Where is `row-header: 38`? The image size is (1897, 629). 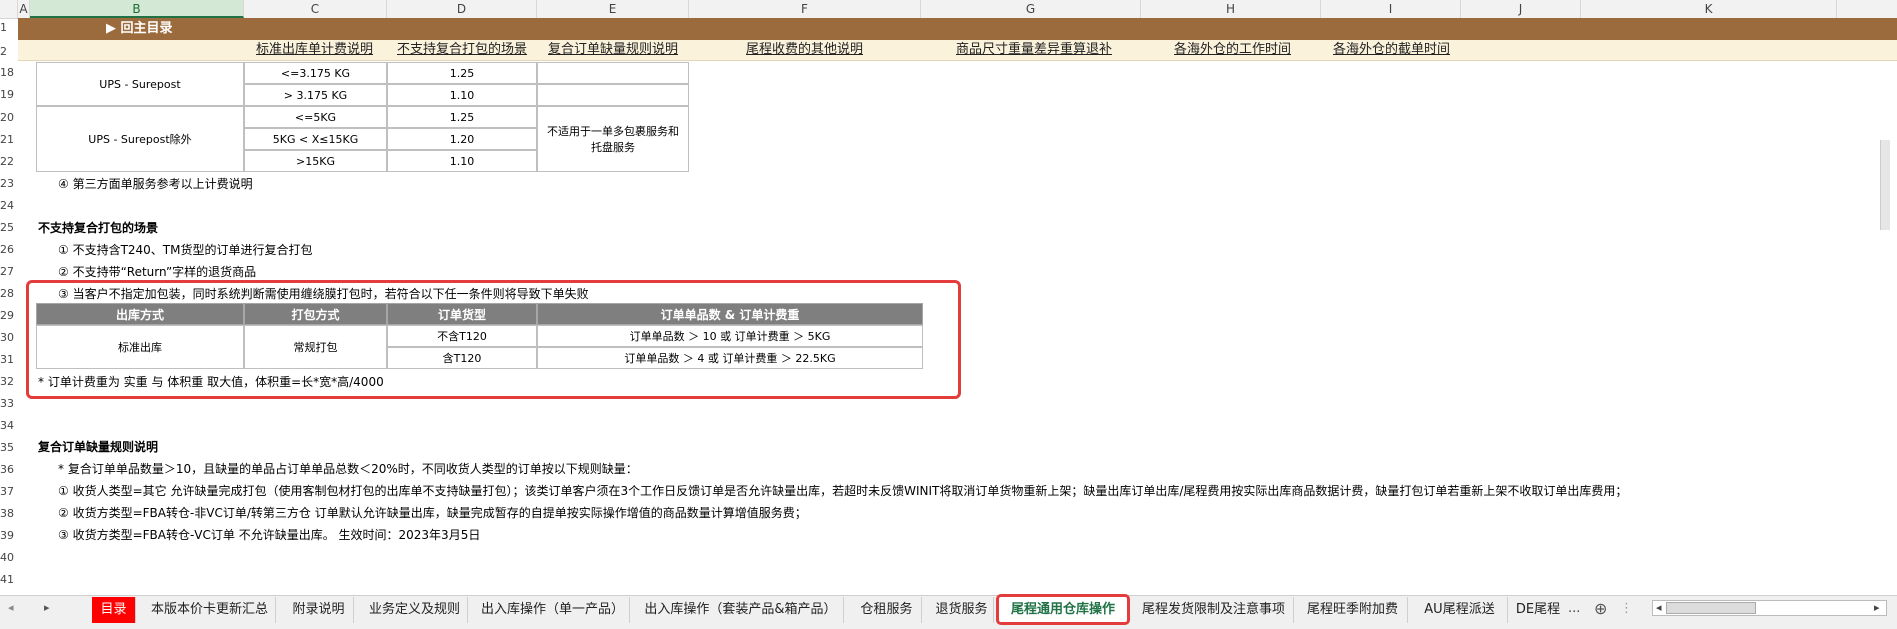 row-header: 38 is located at coordinates (9, 513).